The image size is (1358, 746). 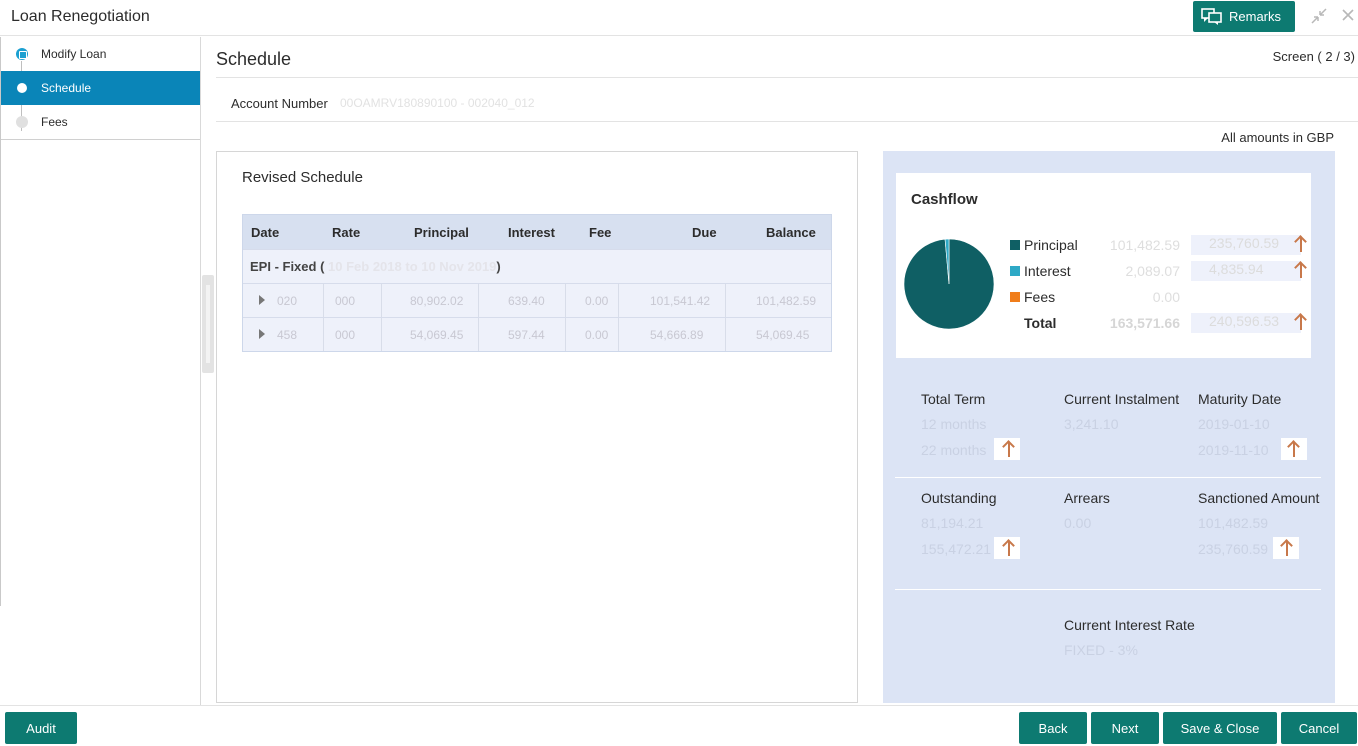 I want to click on maturity-date-revised: 2019-11-10, so click(x=1233, y=450).